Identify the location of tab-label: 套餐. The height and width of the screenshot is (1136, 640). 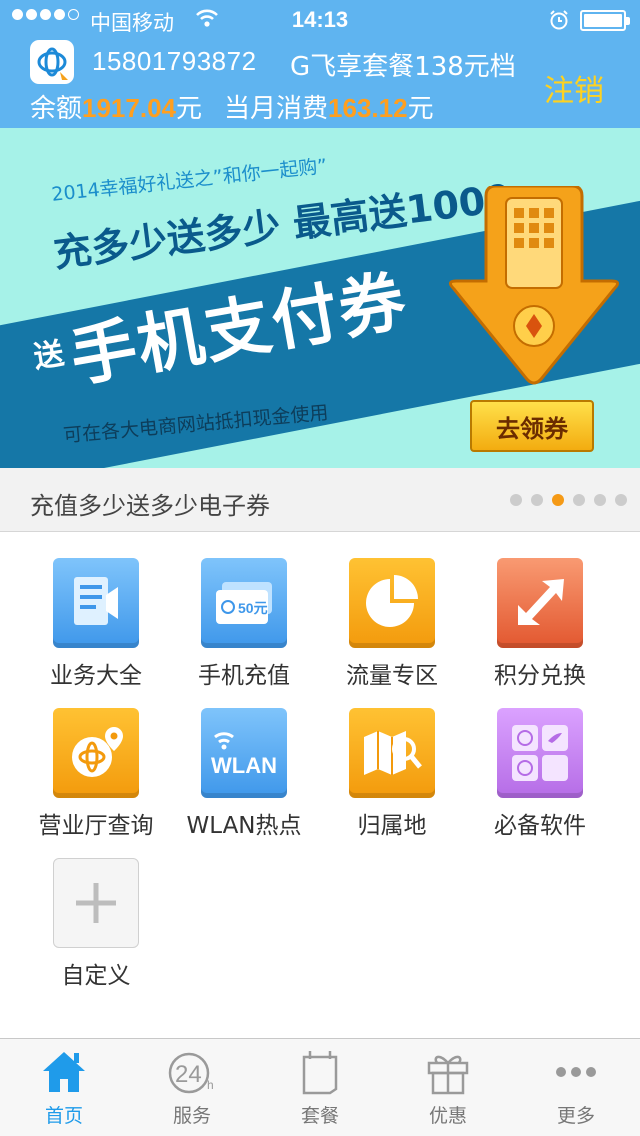
(319, 1116).